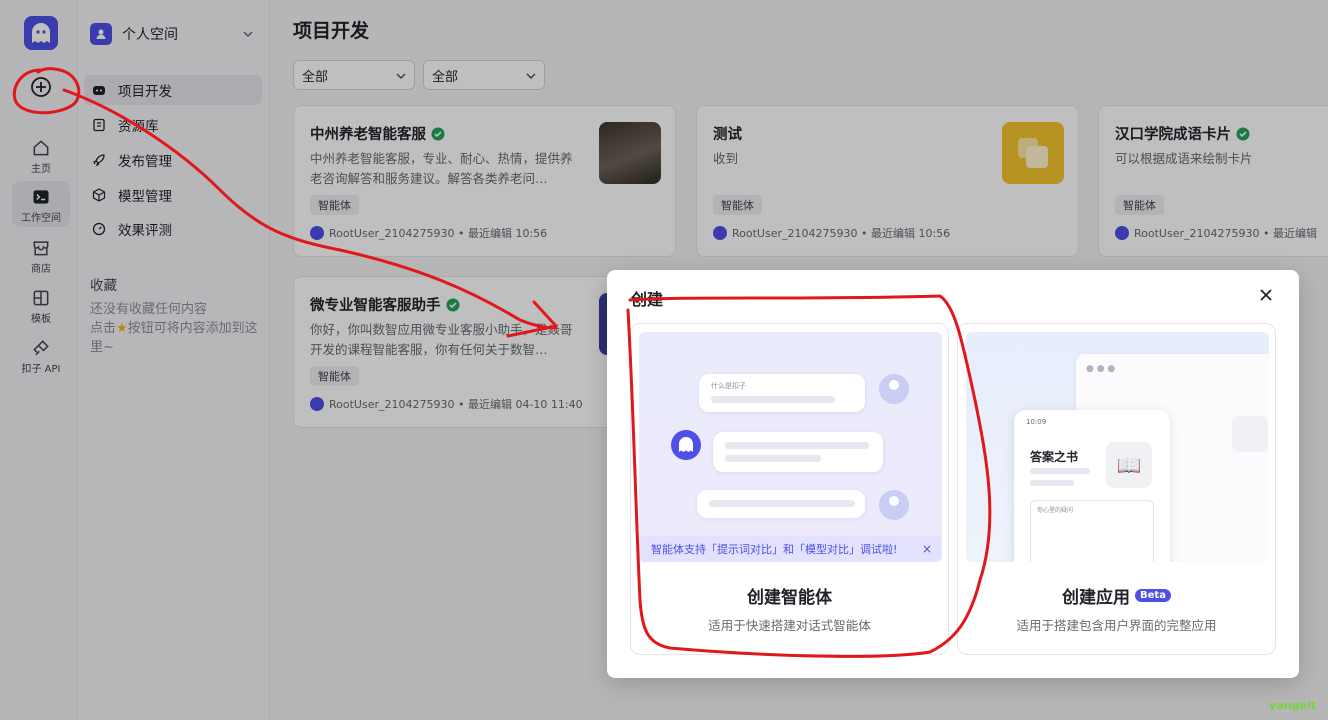 The image size is (1328, 720). I want to click on ghost-icon, so click(686, 444).